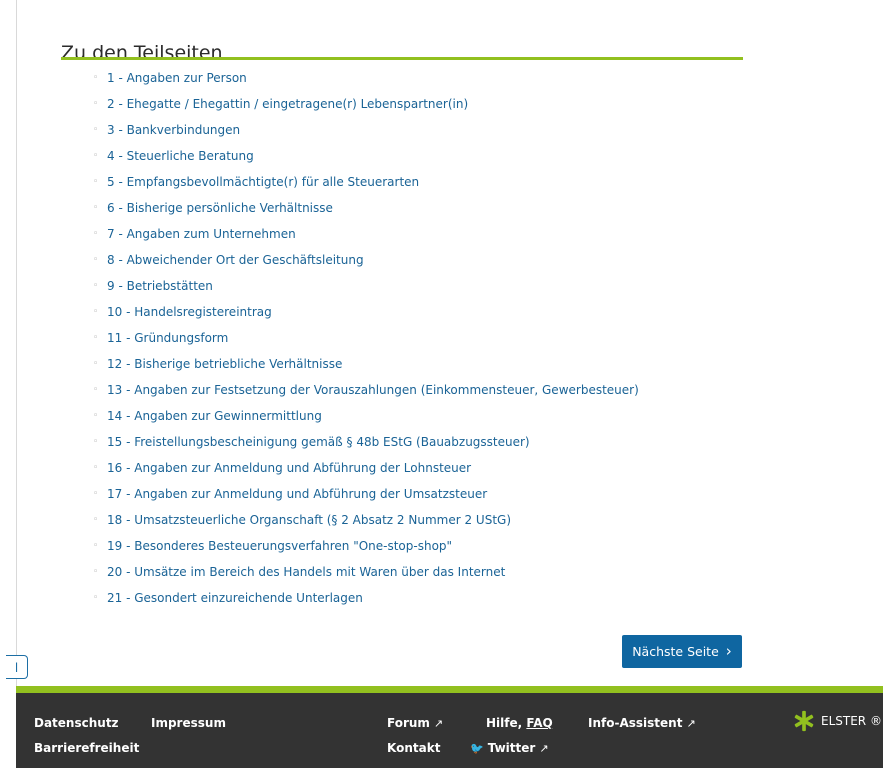 The image size is (883, 768). Describe the element at coordinates (173, 130) in the screenshot. I see `subpage-link-3: 3 - Bankverbindungen` at that location.